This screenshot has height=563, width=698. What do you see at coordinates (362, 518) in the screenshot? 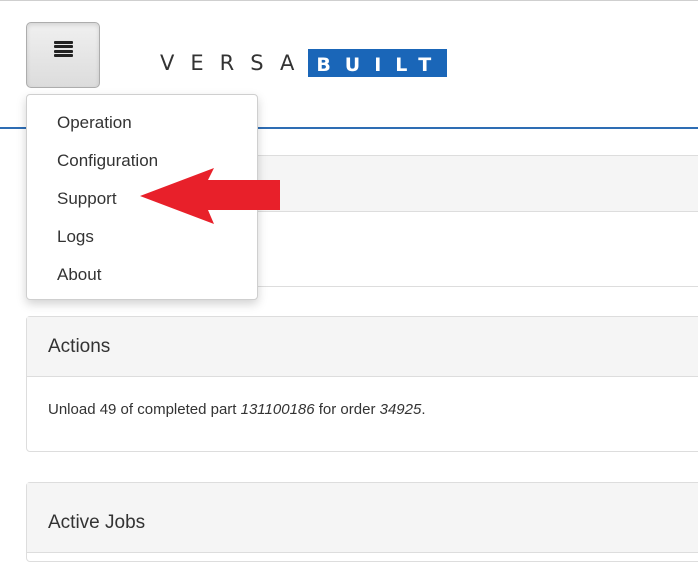
I see `active-jobs-panel-title: Active Jobs` at bounding box center [362, 518].